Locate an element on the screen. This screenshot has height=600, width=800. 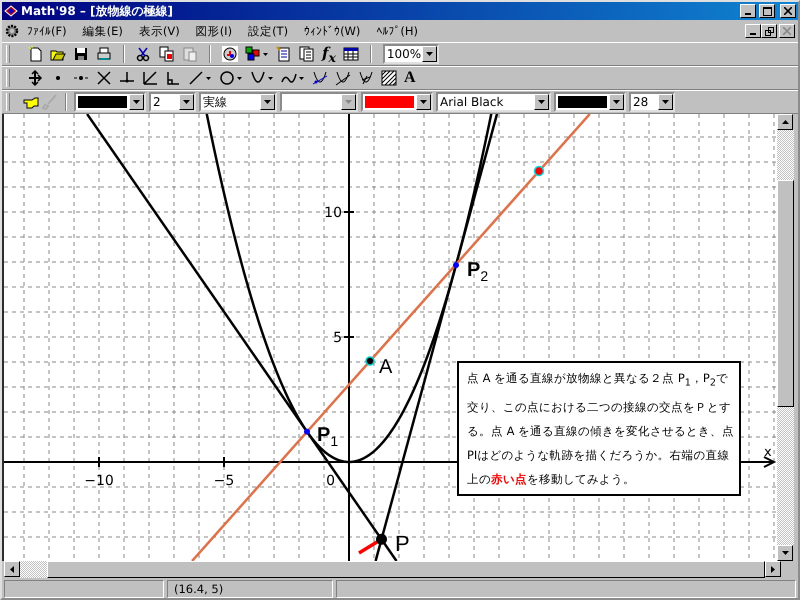
status-text: (16.4, 5) is located at coordinates (250, 589).